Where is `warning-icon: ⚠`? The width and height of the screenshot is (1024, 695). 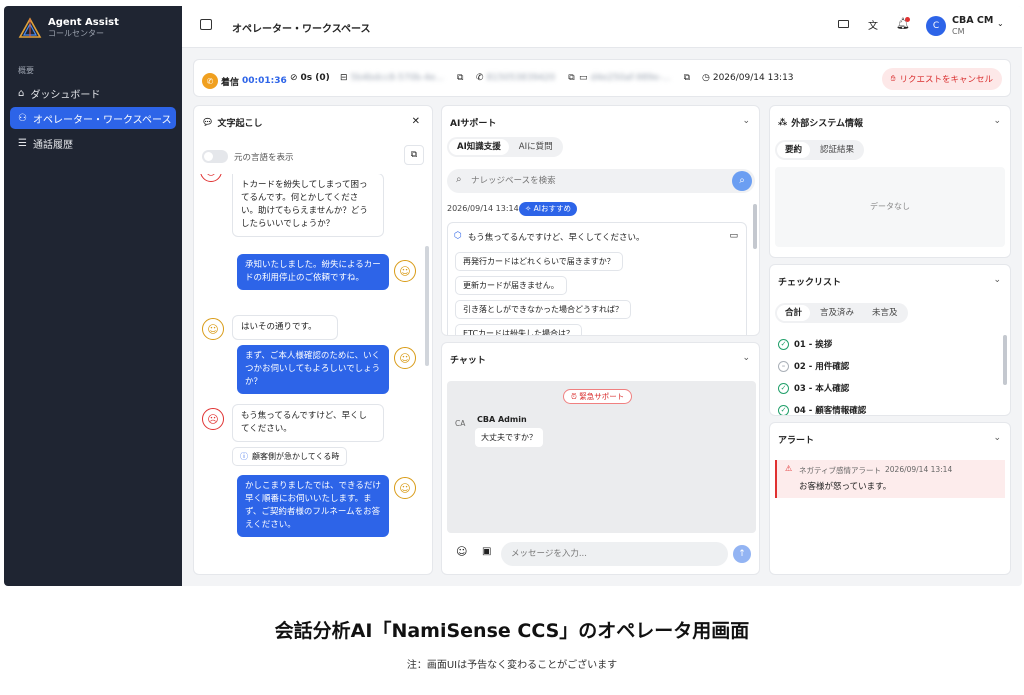 warning-icon: ⚠ is located at coordinates (789, 468).